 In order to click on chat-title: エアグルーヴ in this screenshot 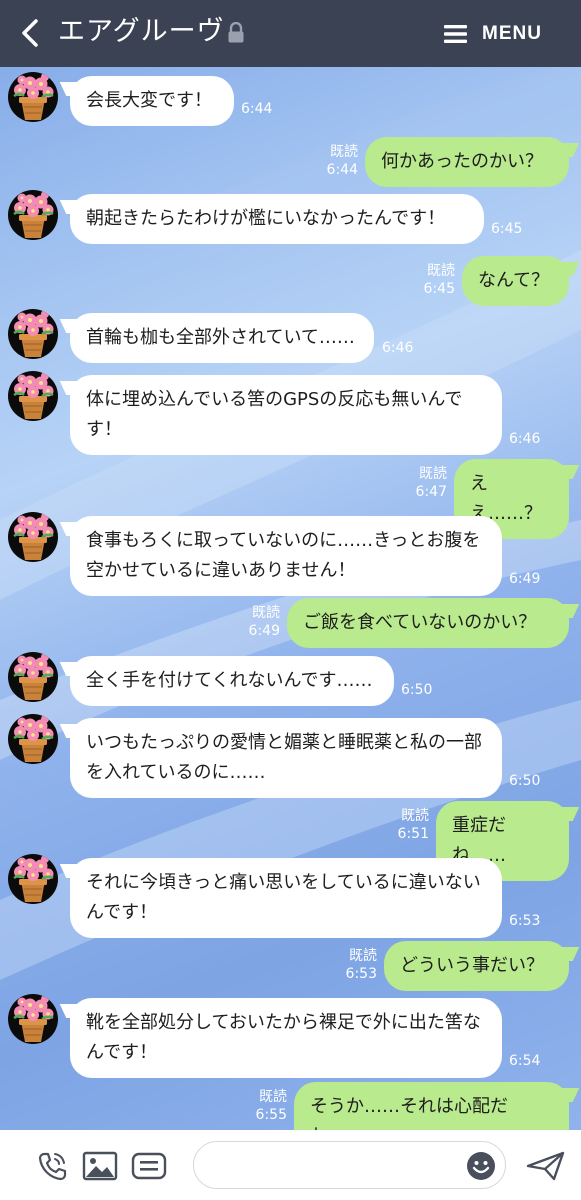, I will do `click(151, 32)`.